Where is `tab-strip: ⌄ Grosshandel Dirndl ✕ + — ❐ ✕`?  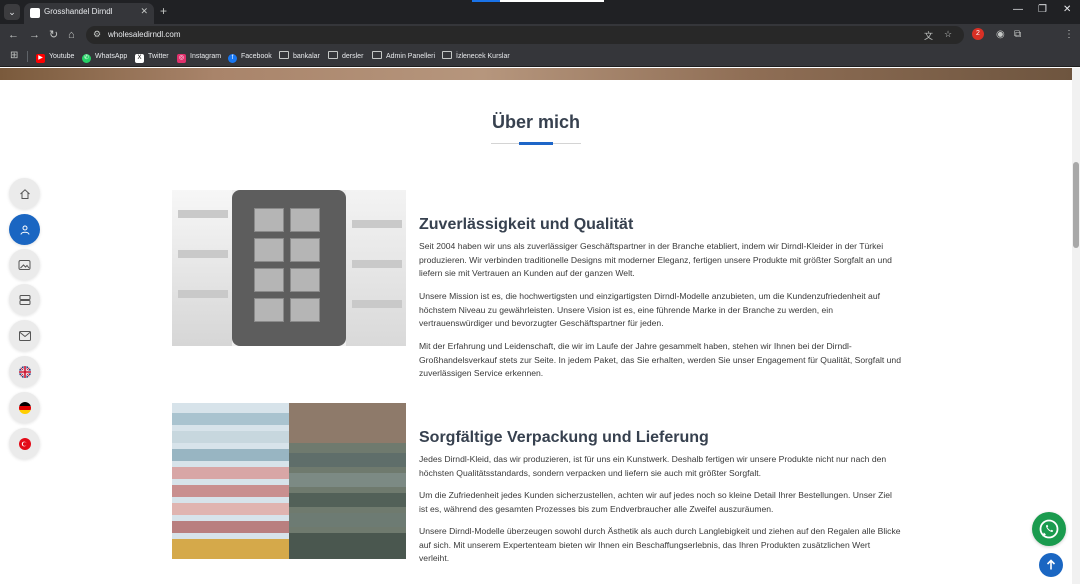 tab-strip: ⌄ Grosshandel Dirndl ✕ + — ❐ ✕ is located at coordinates (540, 12).